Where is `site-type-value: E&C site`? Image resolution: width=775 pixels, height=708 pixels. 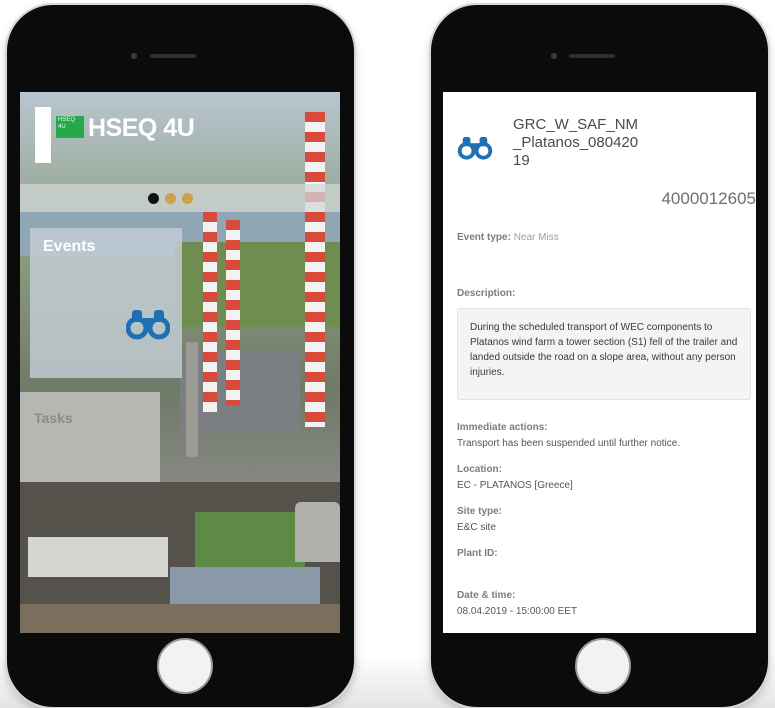
site-type-value: E&C site is located at coordinates (476, 527).